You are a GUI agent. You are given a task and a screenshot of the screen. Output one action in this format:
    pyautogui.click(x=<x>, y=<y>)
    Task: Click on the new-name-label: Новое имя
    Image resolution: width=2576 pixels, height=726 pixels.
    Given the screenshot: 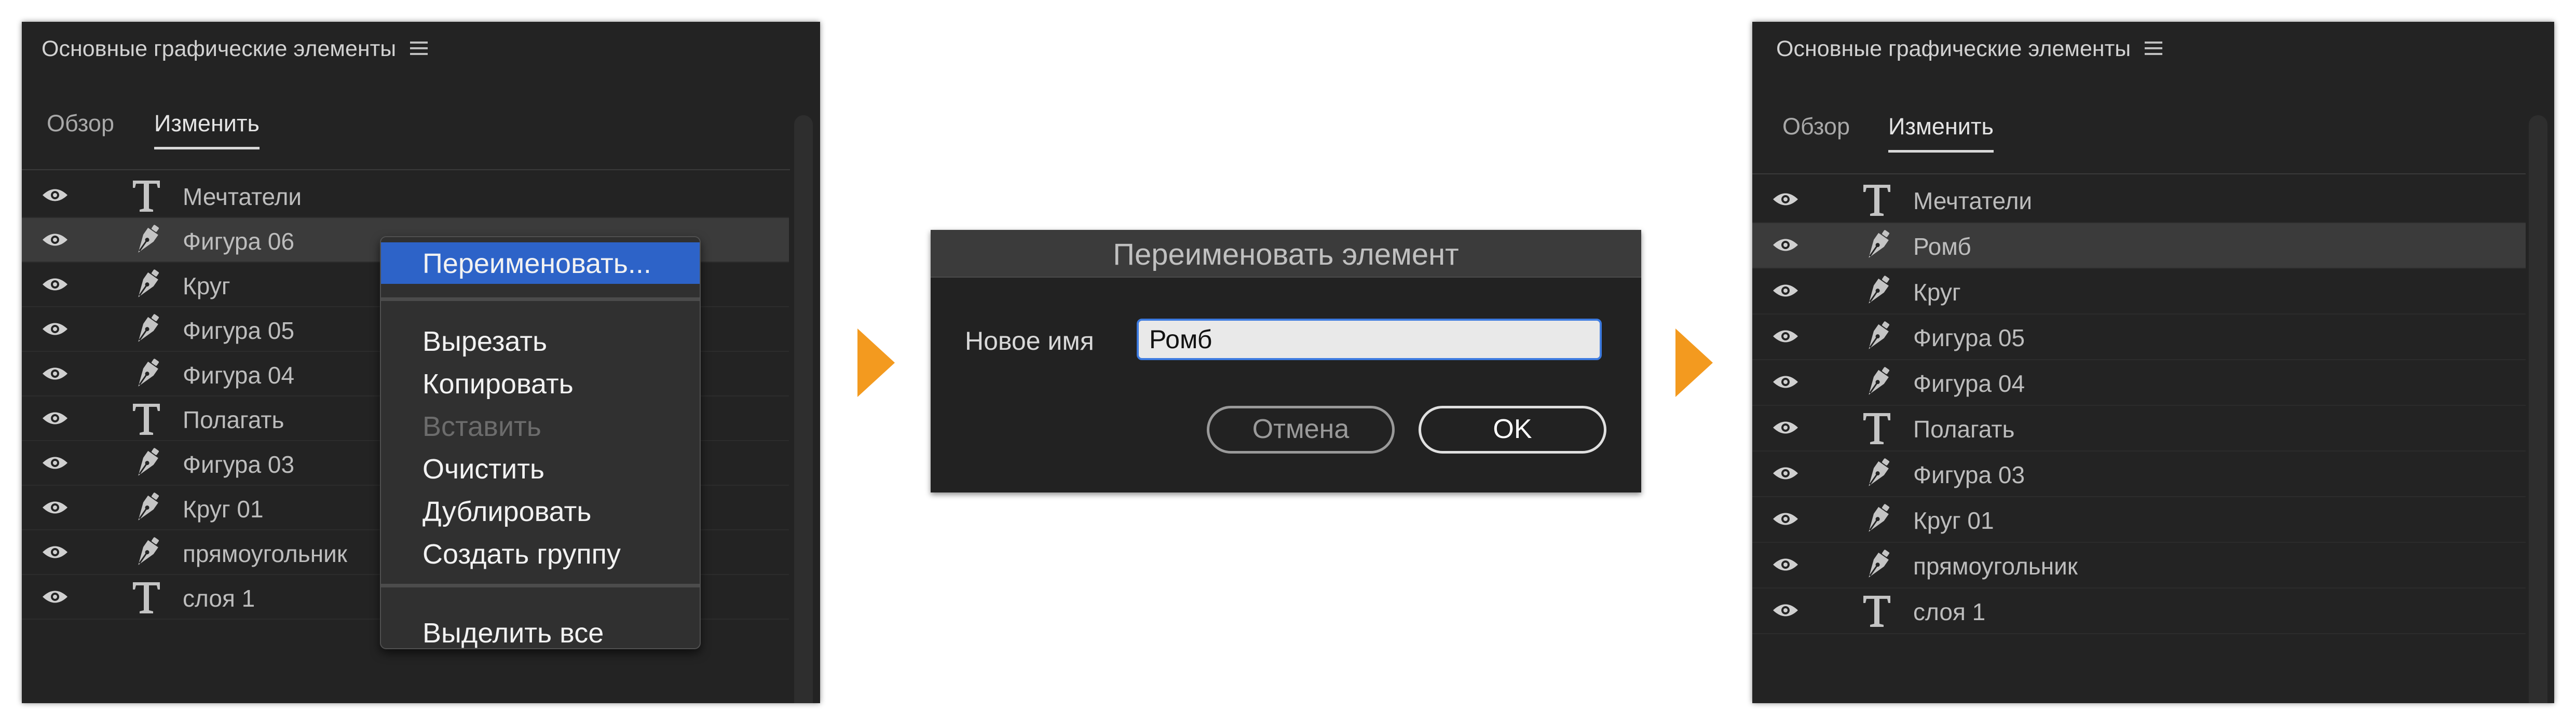 What is the action you would take?
    pyautogui.click(x=1029, y=340)
    